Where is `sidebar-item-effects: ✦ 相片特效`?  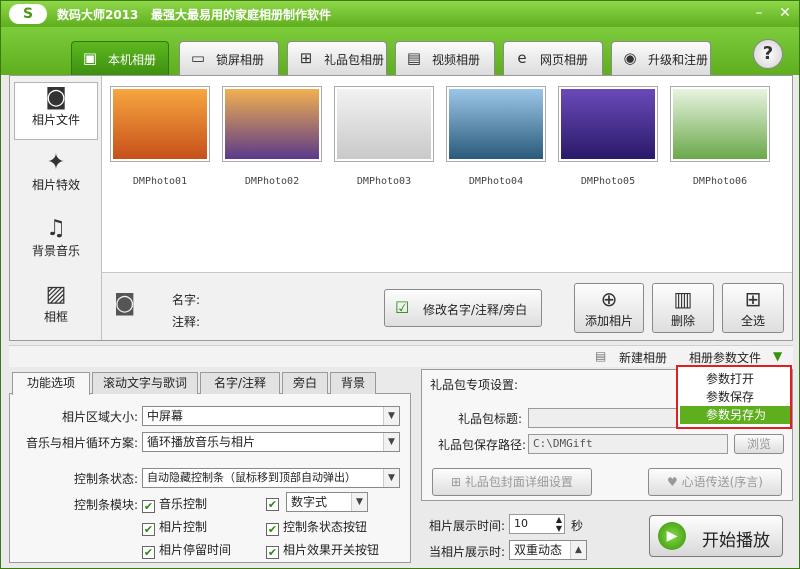
sidebar-item-effects: ✦ 相片特效 is located at coordinates (56, 177).